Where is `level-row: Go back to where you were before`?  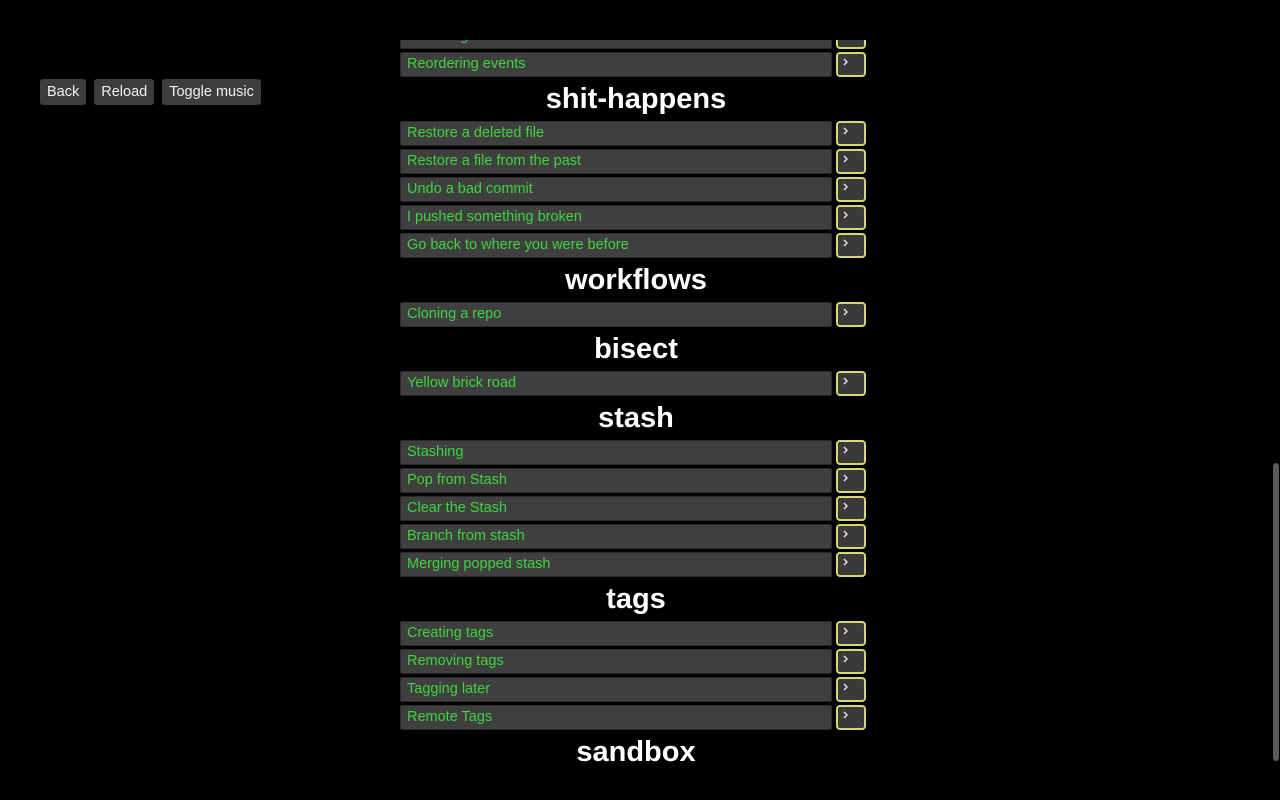 level-row: Go back to where you were before is located at coordinates (636, 245).